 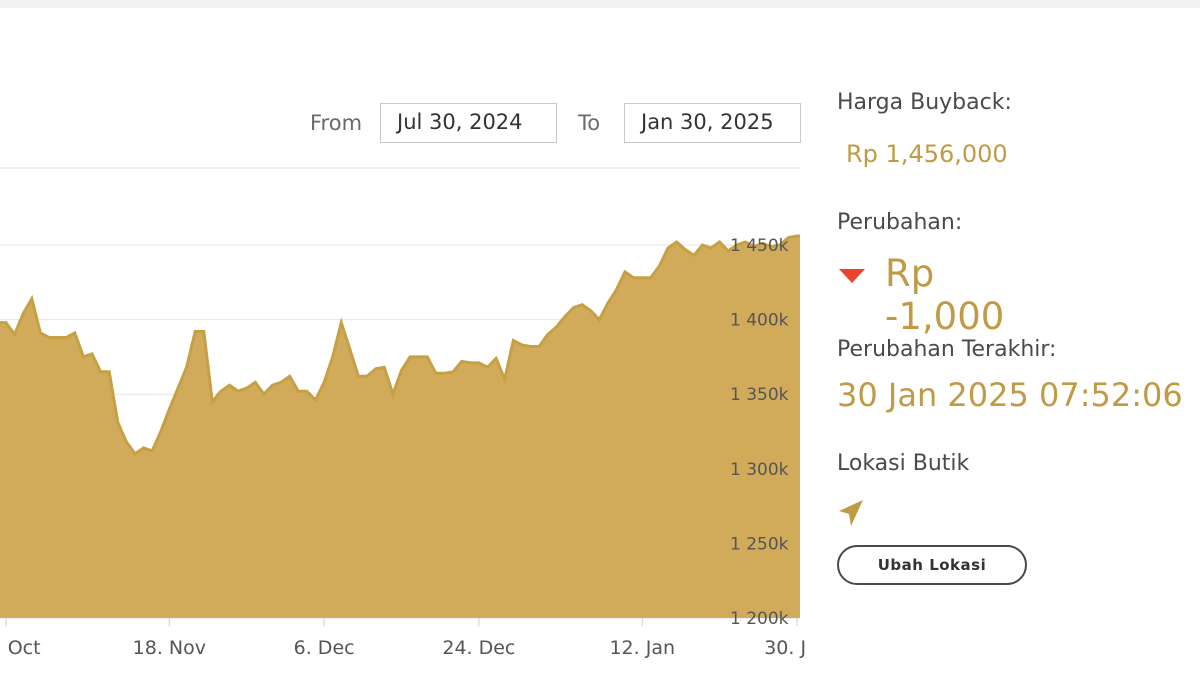 I want to click on to-date-input: Jan 30, 2025, so click(x=712, y=123).